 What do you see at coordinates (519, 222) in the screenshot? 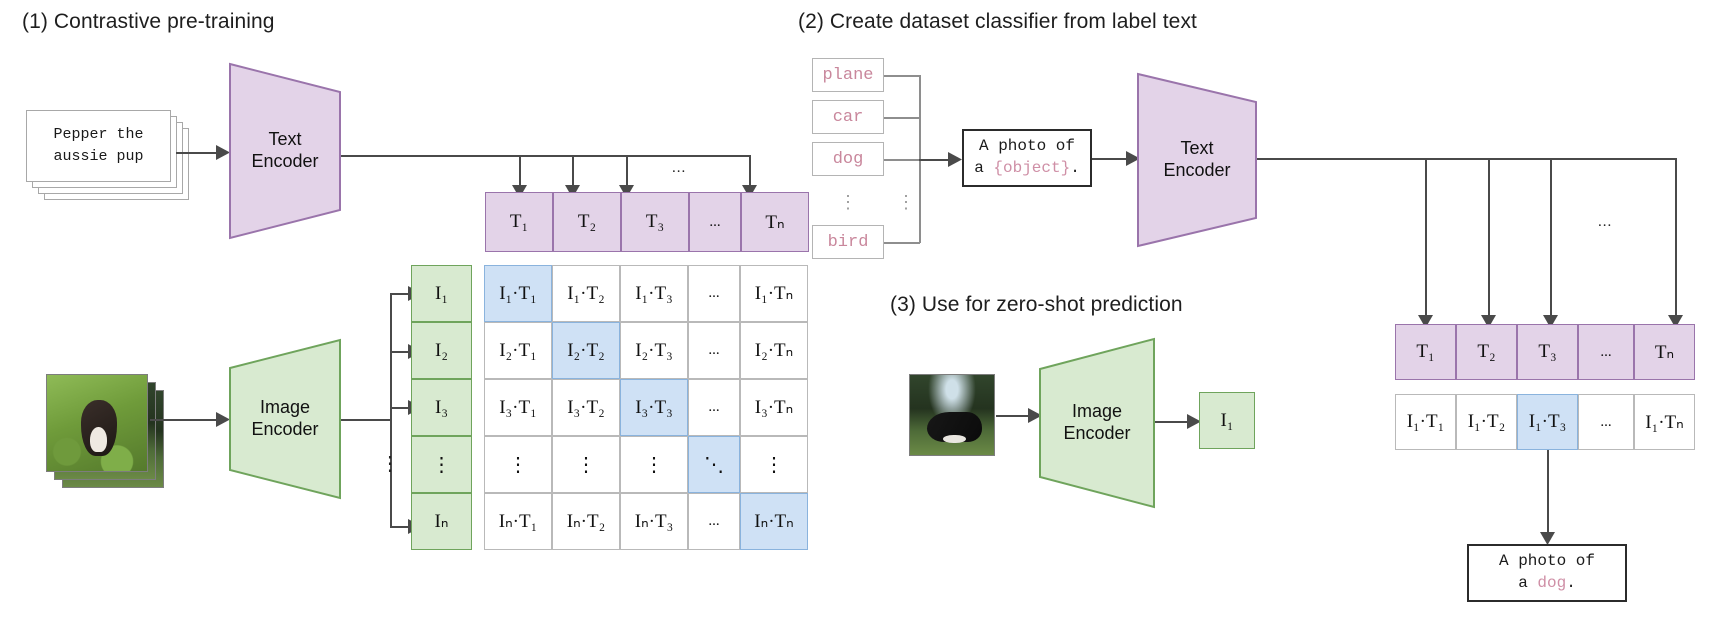
I see `text-embedding-cell-1: T₁` at bounding box center [519, 222].